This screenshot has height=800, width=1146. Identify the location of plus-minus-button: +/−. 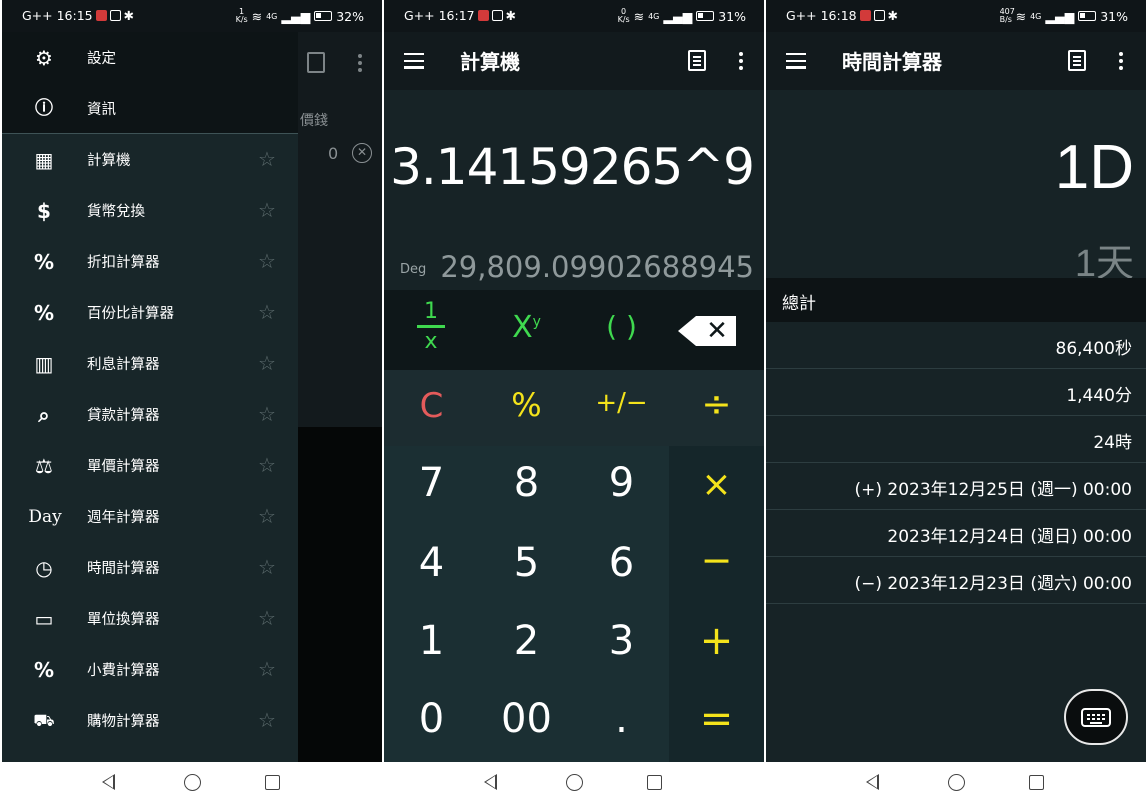
(621, 408).